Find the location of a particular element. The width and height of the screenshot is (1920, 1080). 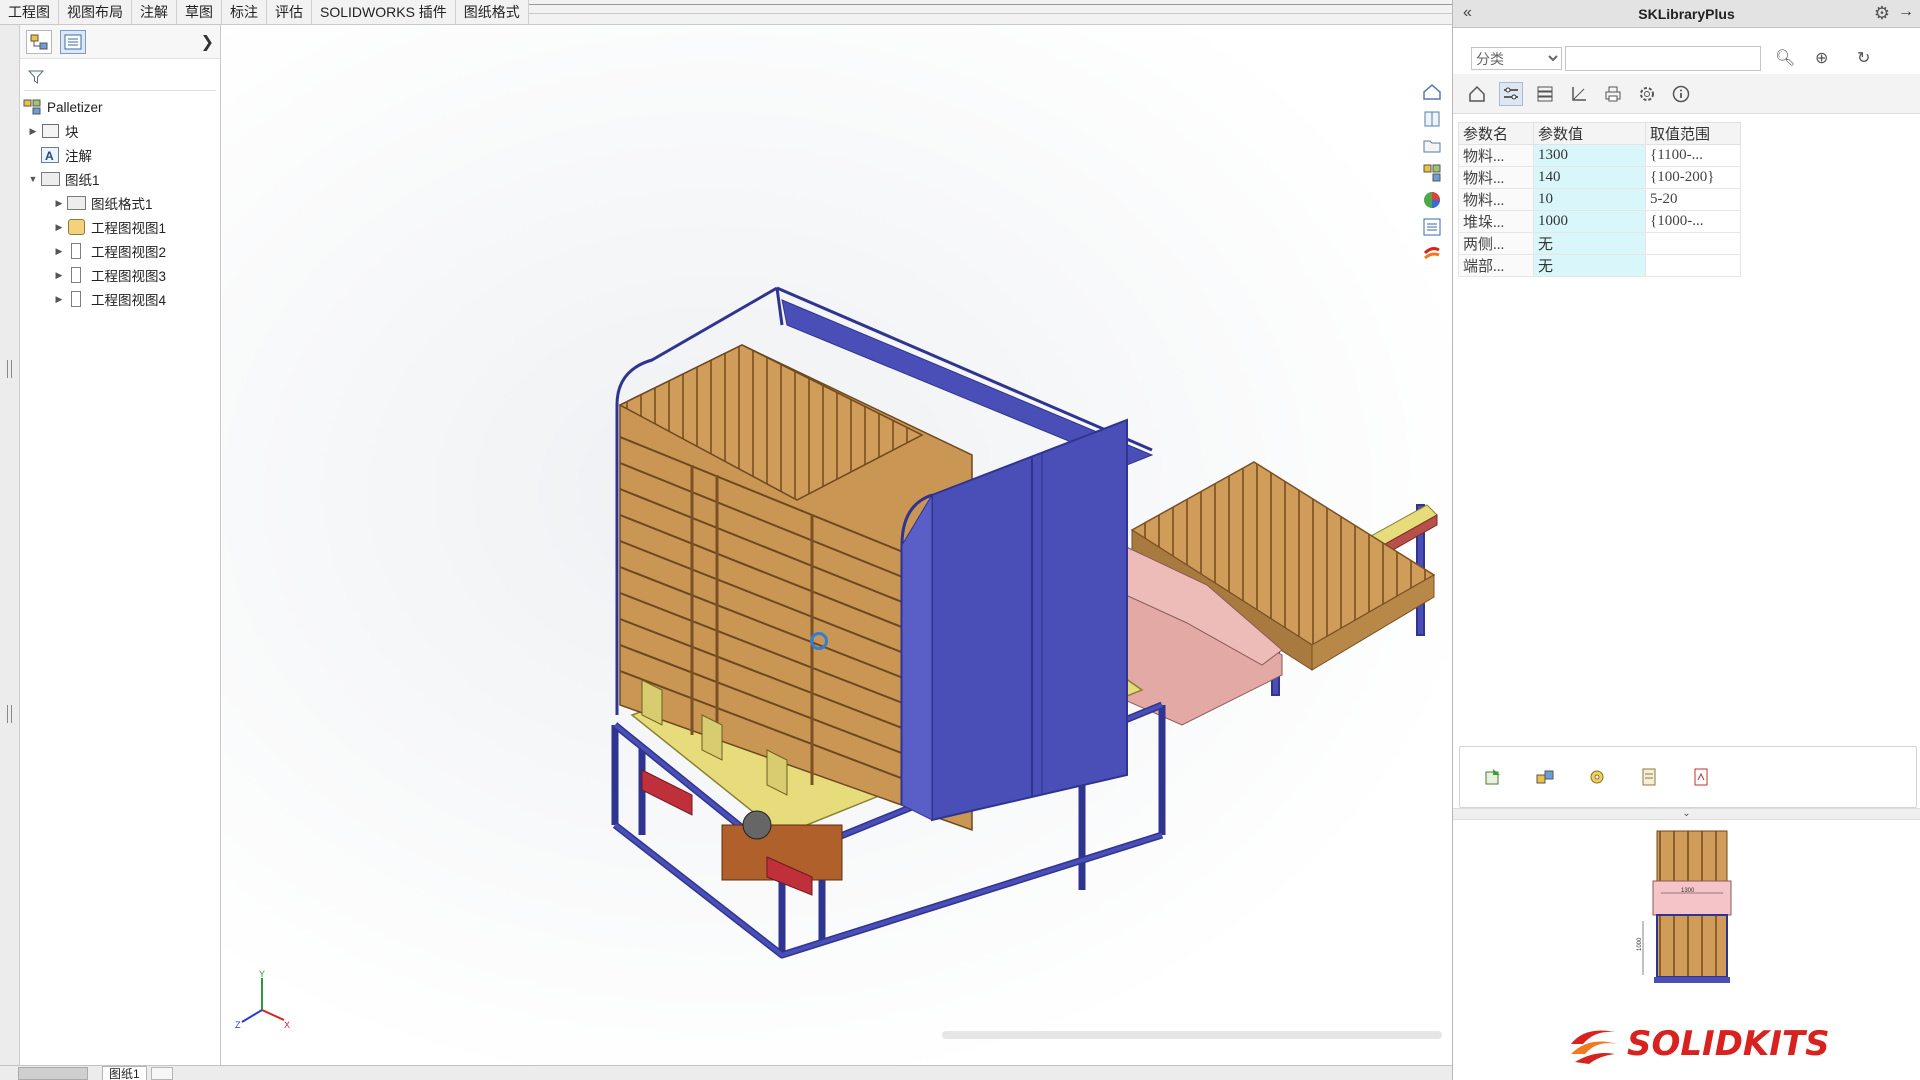

tree-item-drawing-view1: ▶ 工程图视图1 is located at coordinates (120, 227).